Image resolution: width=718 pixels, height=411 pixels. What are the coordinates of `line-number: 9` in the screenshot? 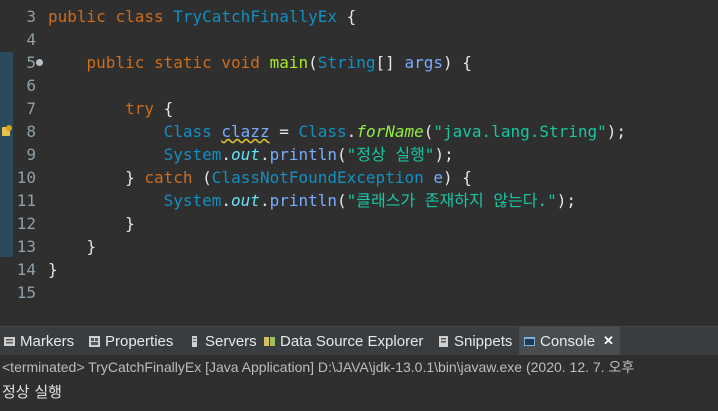 It's located at (31, 154).